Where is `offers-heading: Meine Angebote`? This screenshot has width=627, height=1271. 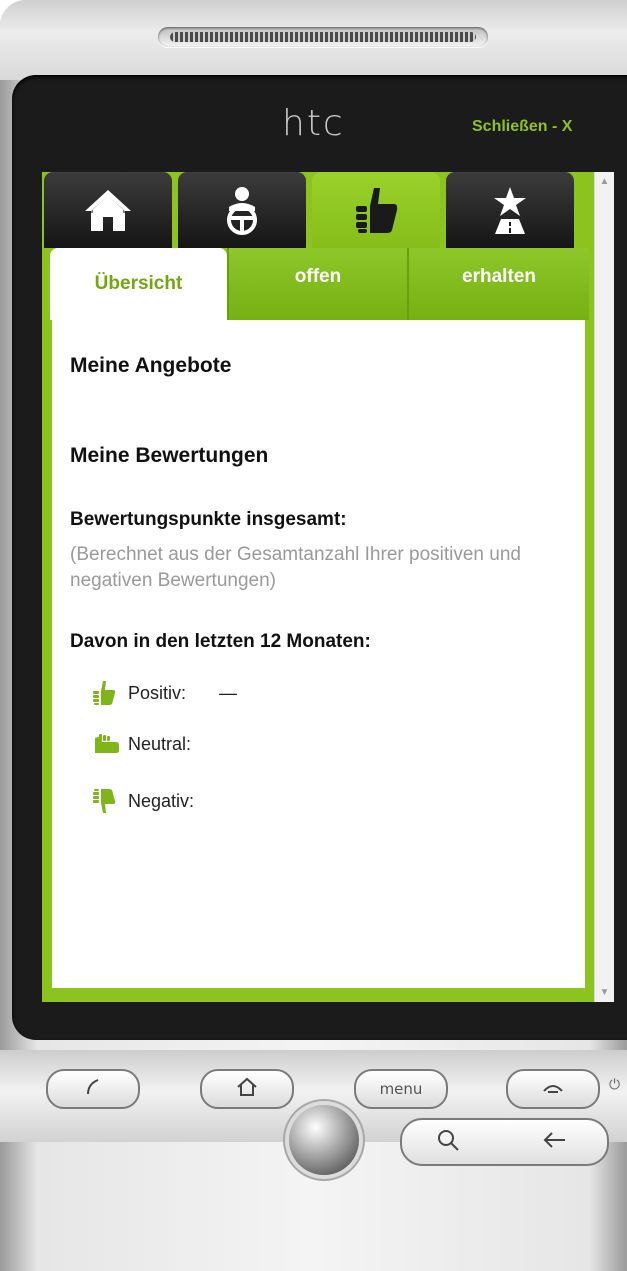 offers-heading: Meine Angebote is located at coordinates (151, 365).